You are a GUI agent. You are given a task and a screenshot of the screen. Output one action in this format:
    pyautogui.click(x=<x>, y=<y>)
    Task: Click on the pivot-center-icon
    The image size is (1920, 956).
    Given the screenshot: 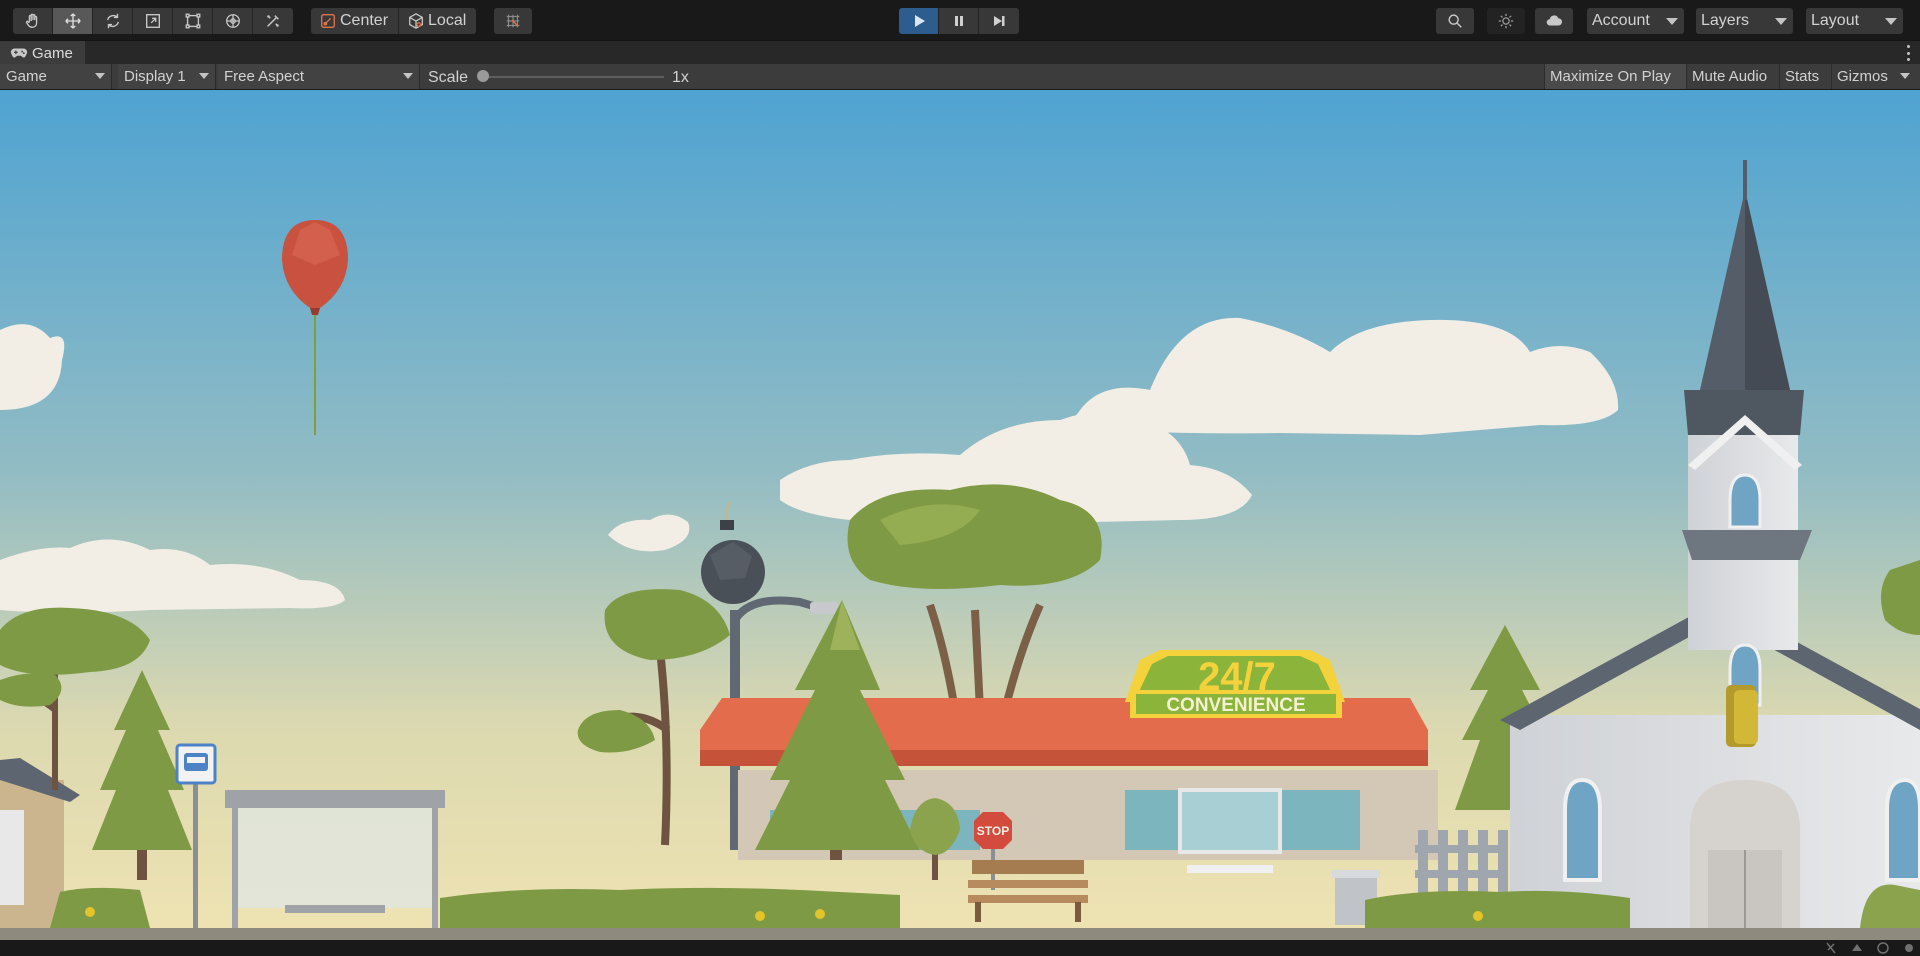 What is the action you would take?
    pyautogui.click(x=328, y=21)
    